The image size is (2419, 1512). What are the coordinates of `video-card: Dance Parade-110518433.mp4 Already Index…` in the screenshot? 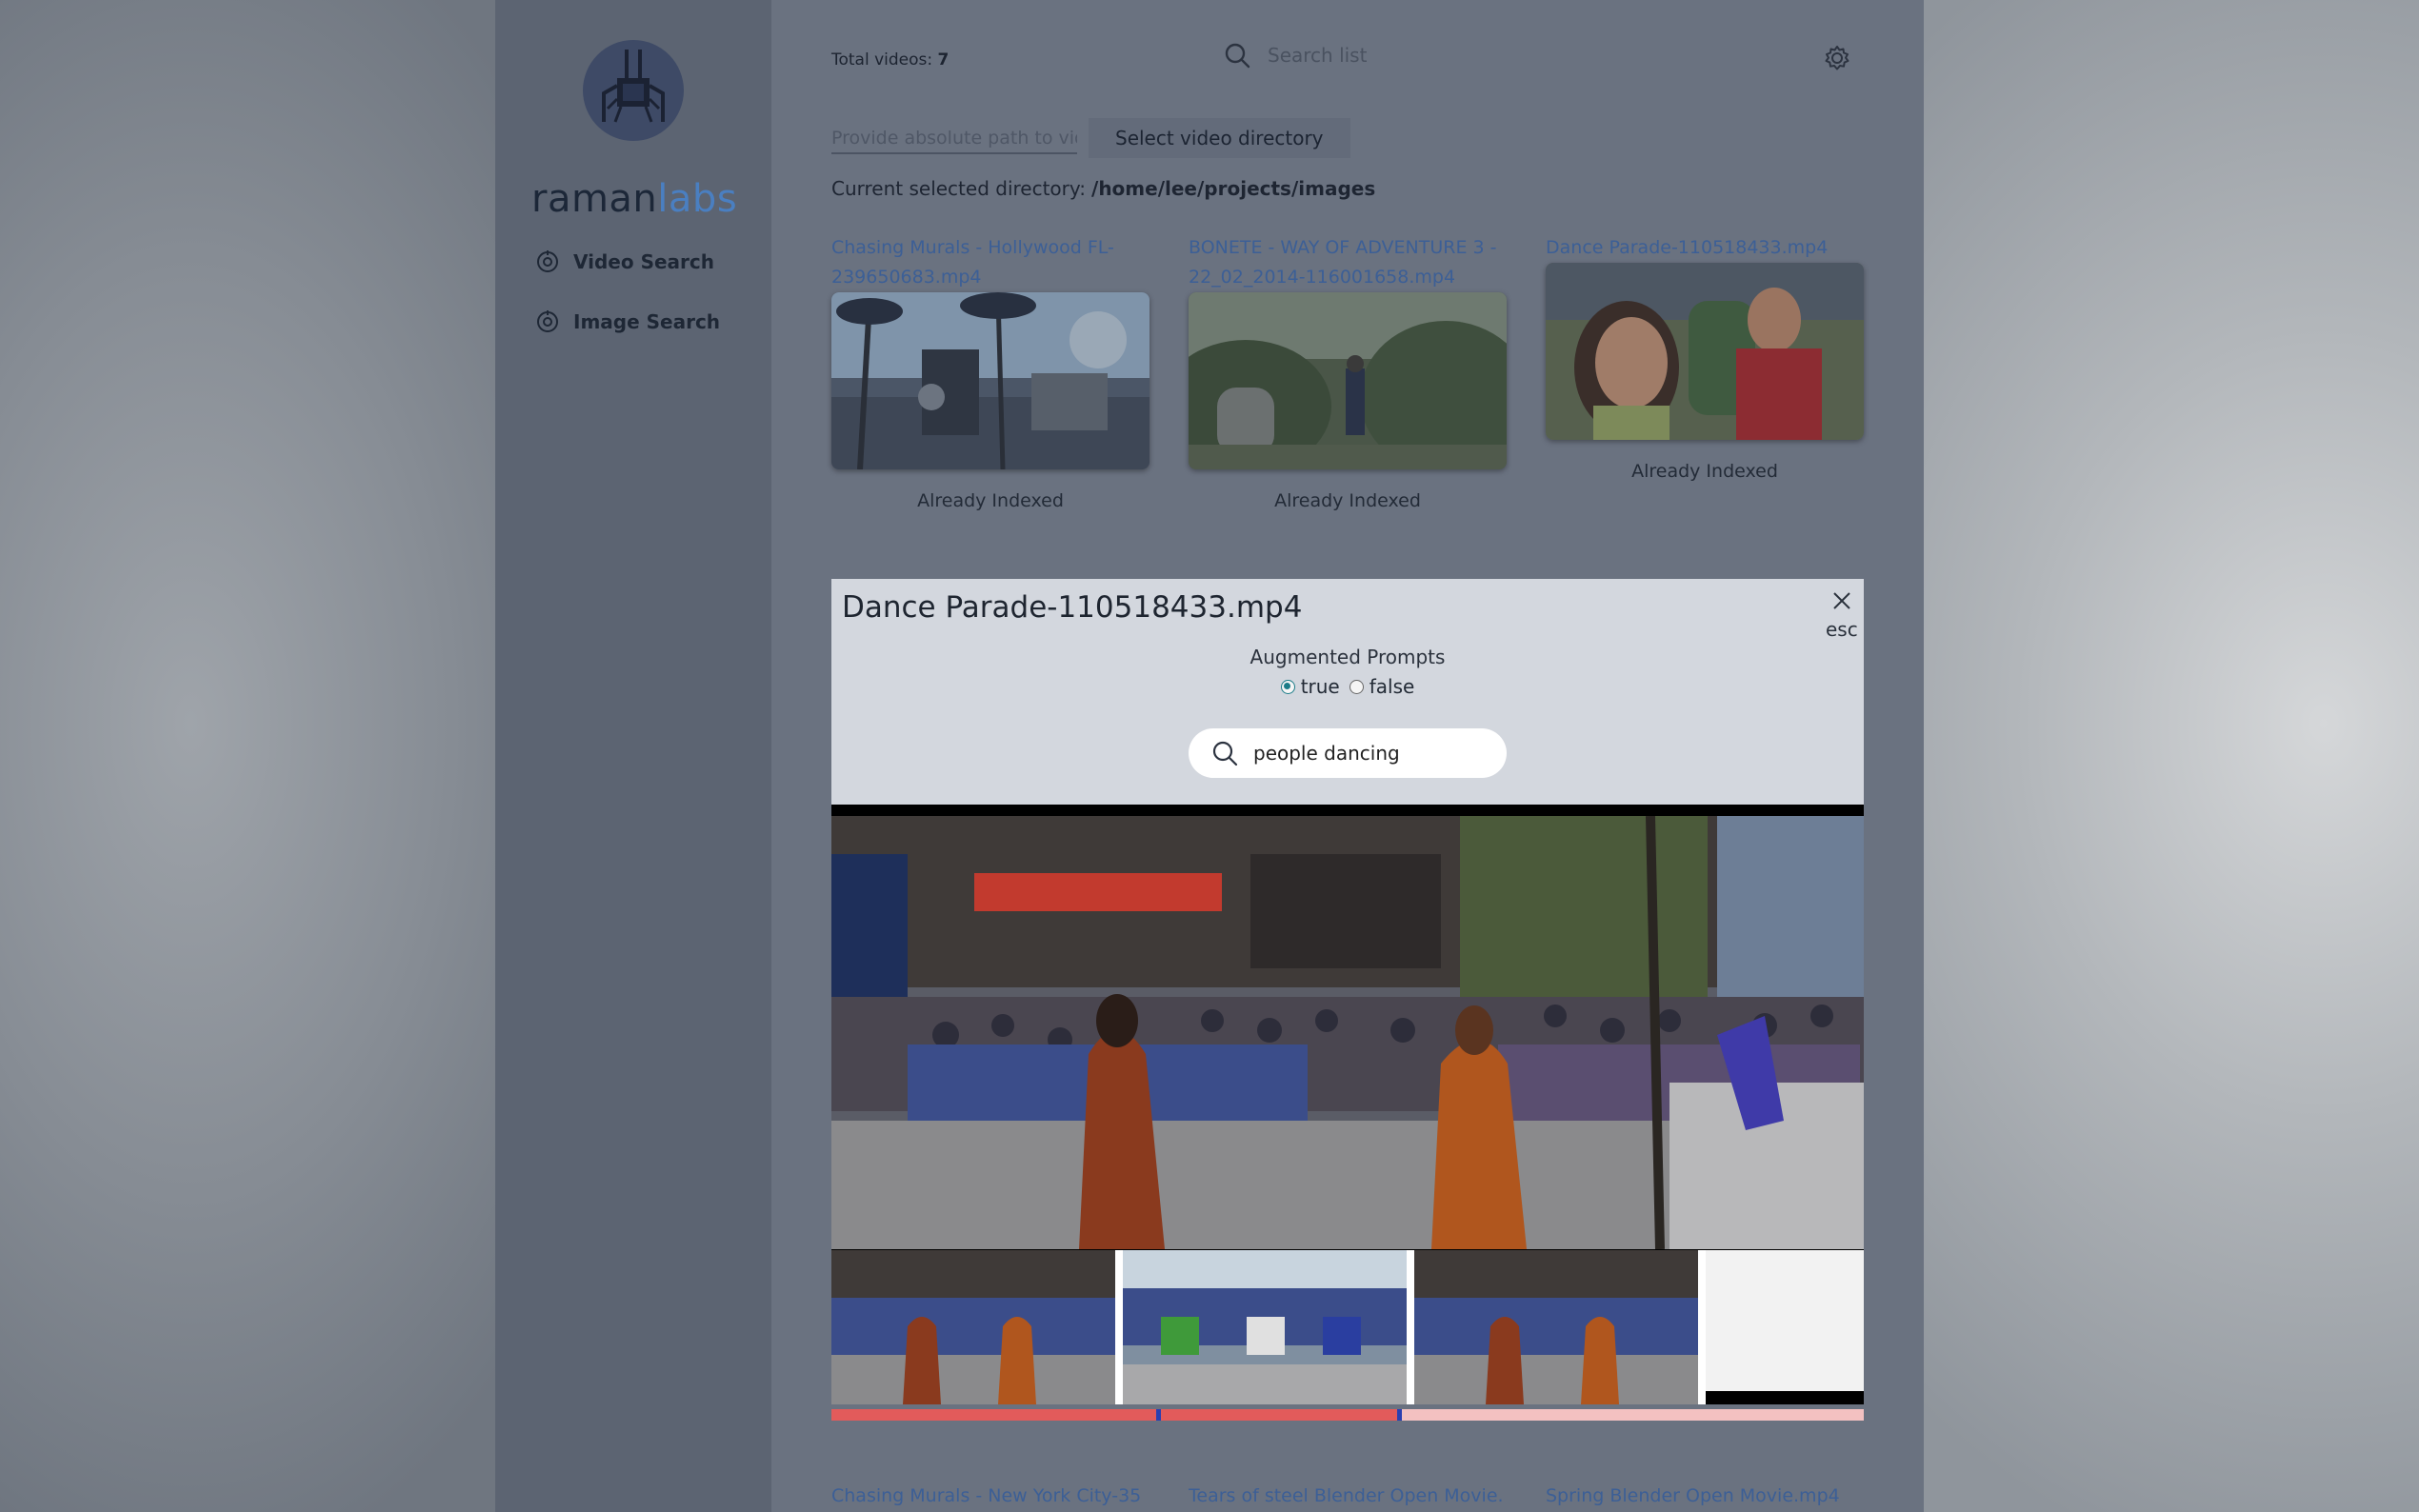 It's located at (1705, 357).